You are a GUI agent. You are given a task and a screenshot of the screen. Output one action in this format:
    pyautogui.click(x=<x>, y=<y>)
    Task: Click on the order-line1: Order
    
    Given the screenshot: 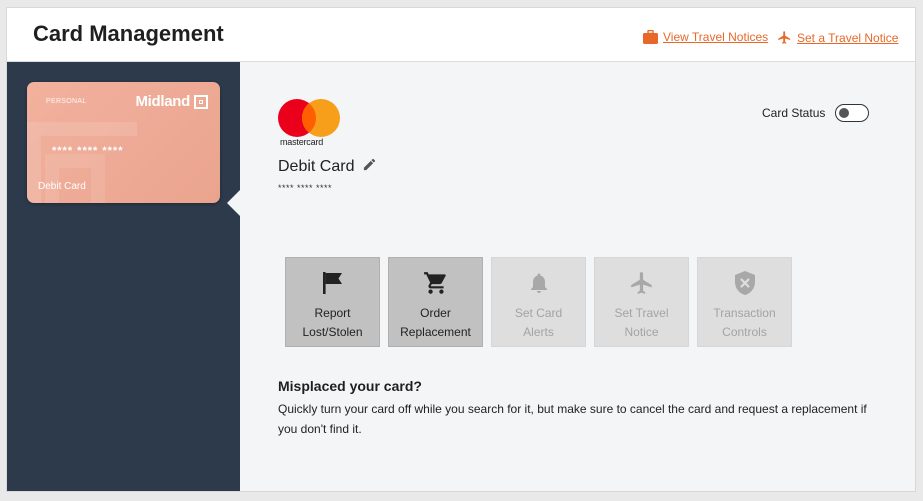 What is the action you would take?
    pyautogui.click(x=435, y=313)
    